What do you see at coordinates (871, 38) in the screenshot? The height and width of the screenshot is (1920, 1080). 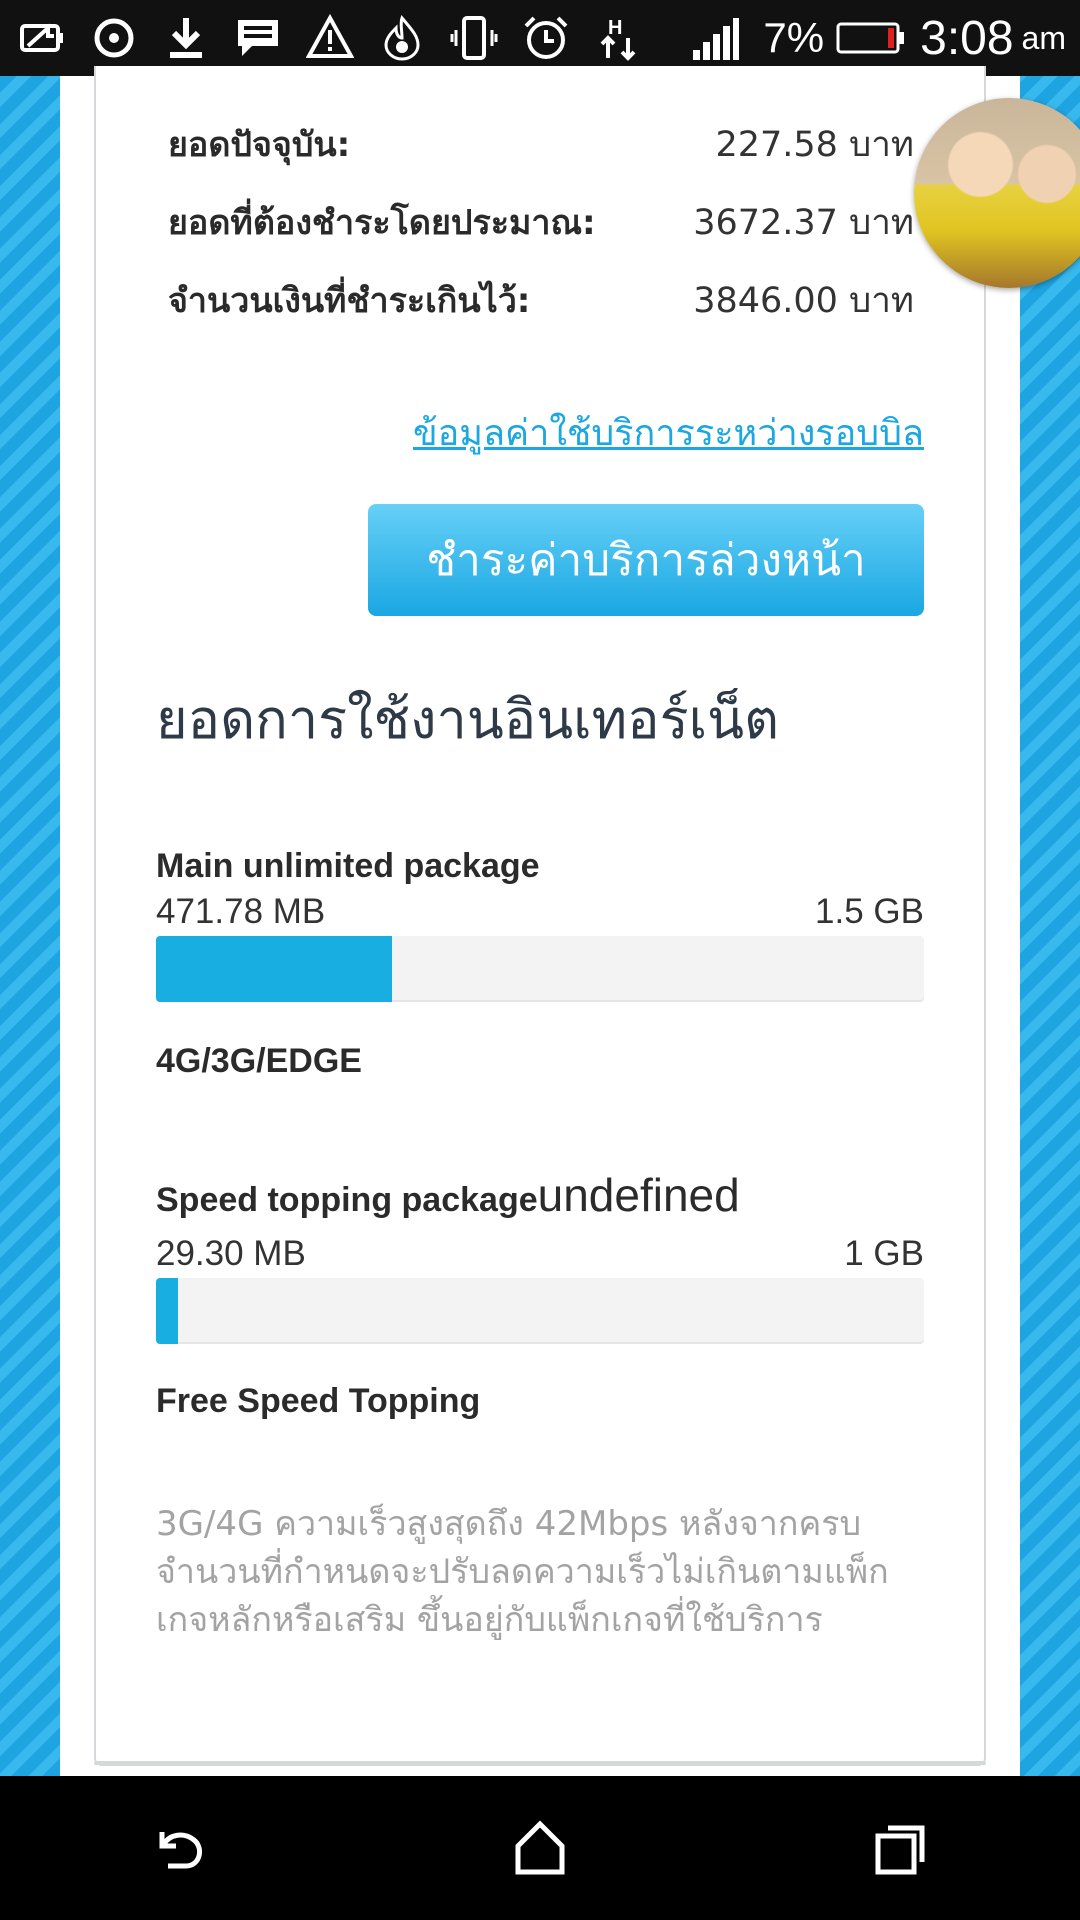 I see `battery-icon` at bounding box center [871, 38].